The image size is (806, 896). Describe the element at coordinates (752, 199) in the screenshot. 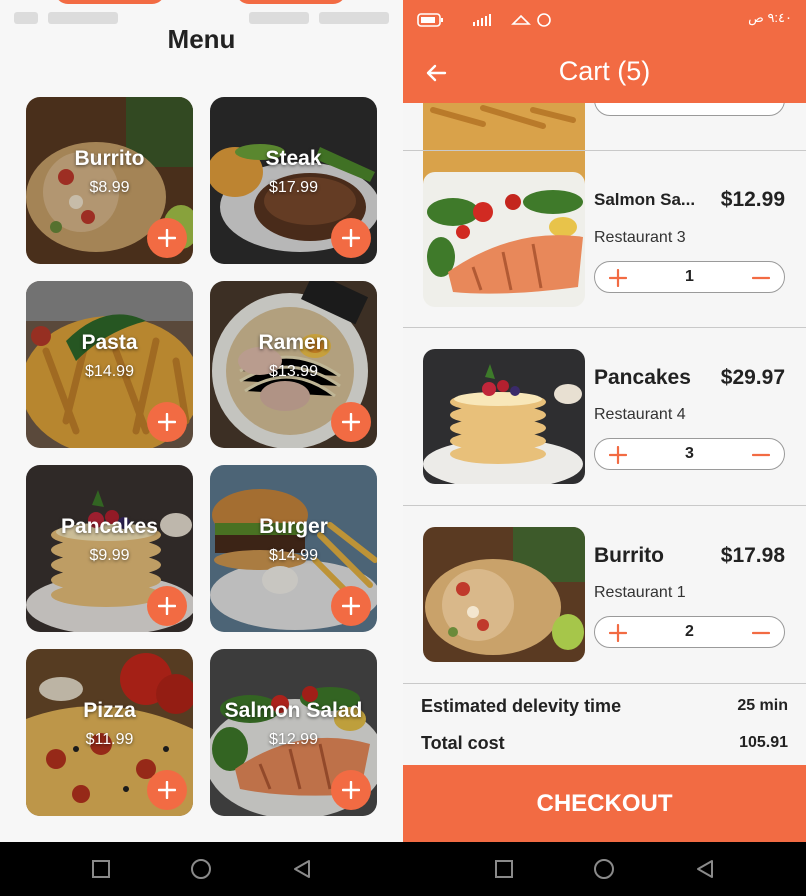

I see `cart-item-price: $12.99` at that location.